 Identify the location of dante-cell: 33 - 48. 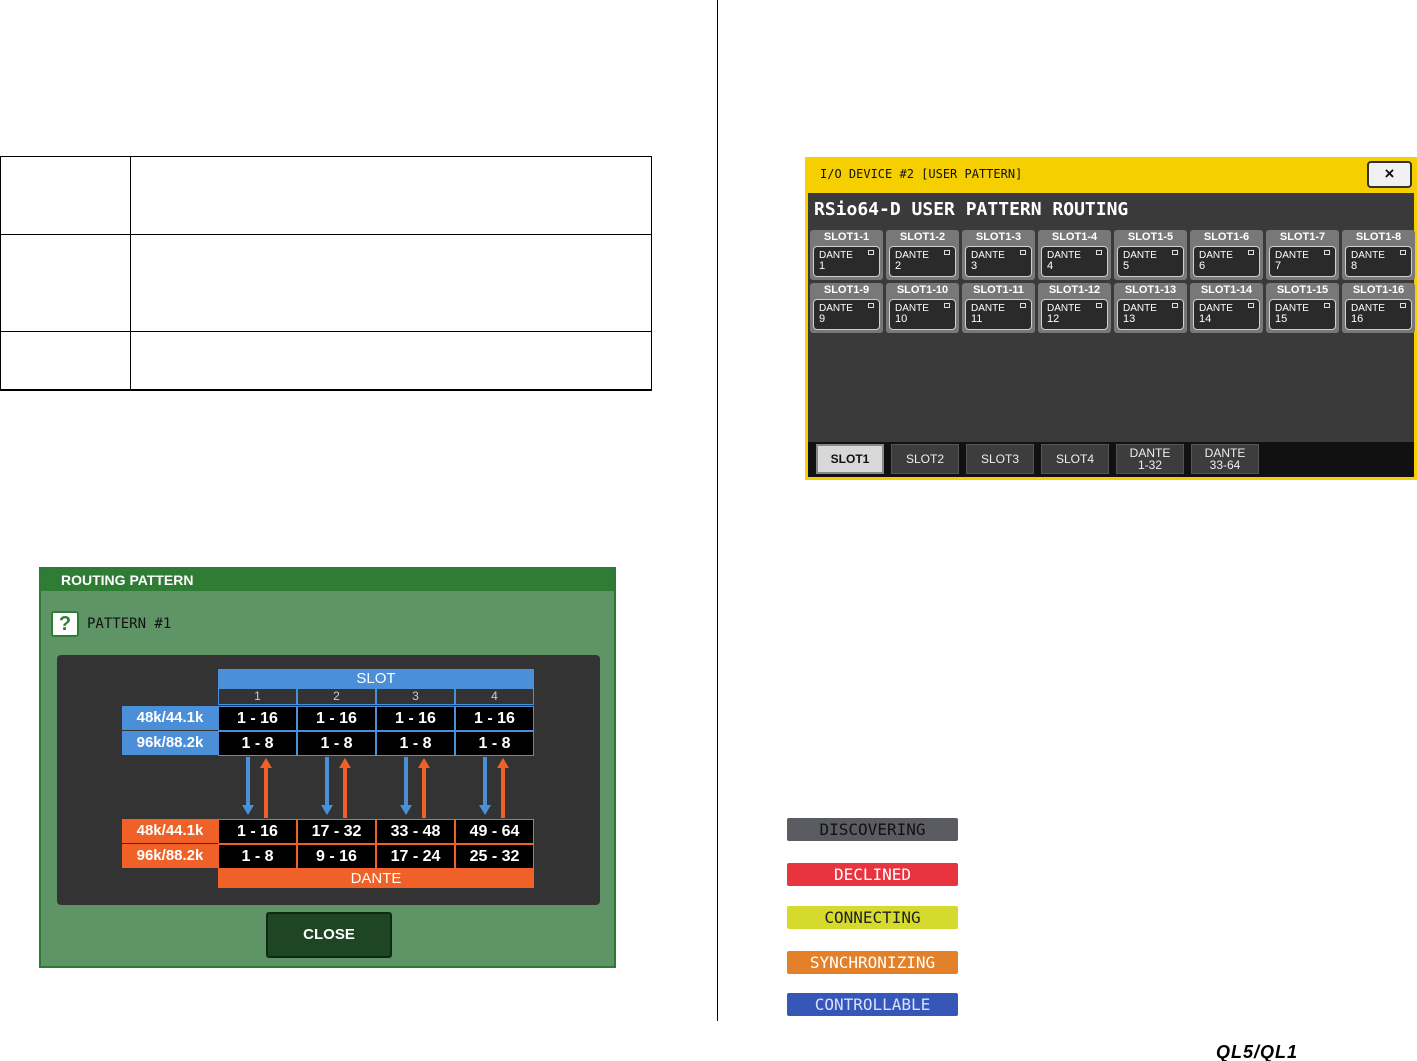
(415, 831).